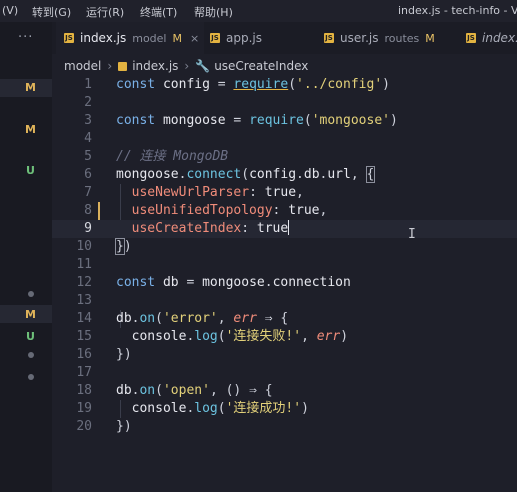 This screenshot has height=492, width=517. I want to click on code-token: on, so click(147, 318).